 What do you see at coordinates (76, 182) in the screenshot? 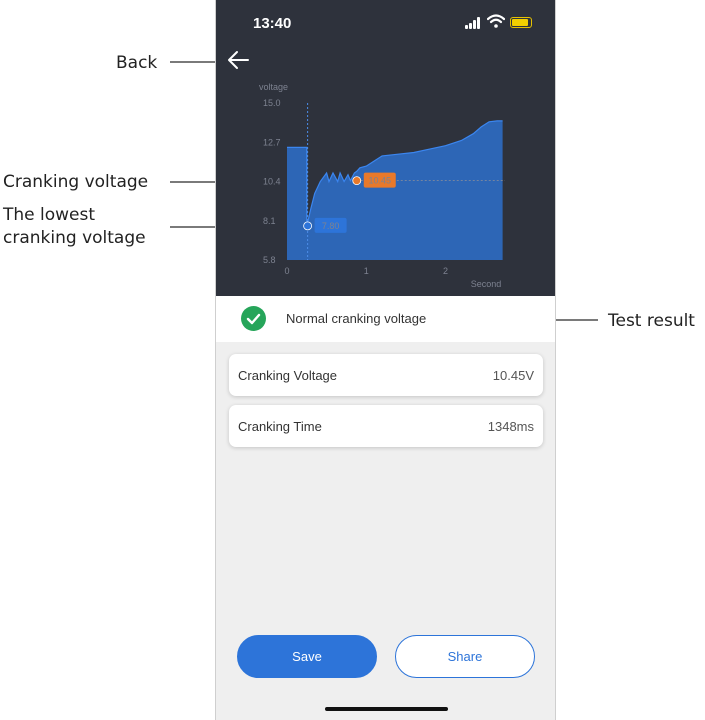
I see `callout-cranking-voltage: Cranking voltage` at bounding box center [76, 182].